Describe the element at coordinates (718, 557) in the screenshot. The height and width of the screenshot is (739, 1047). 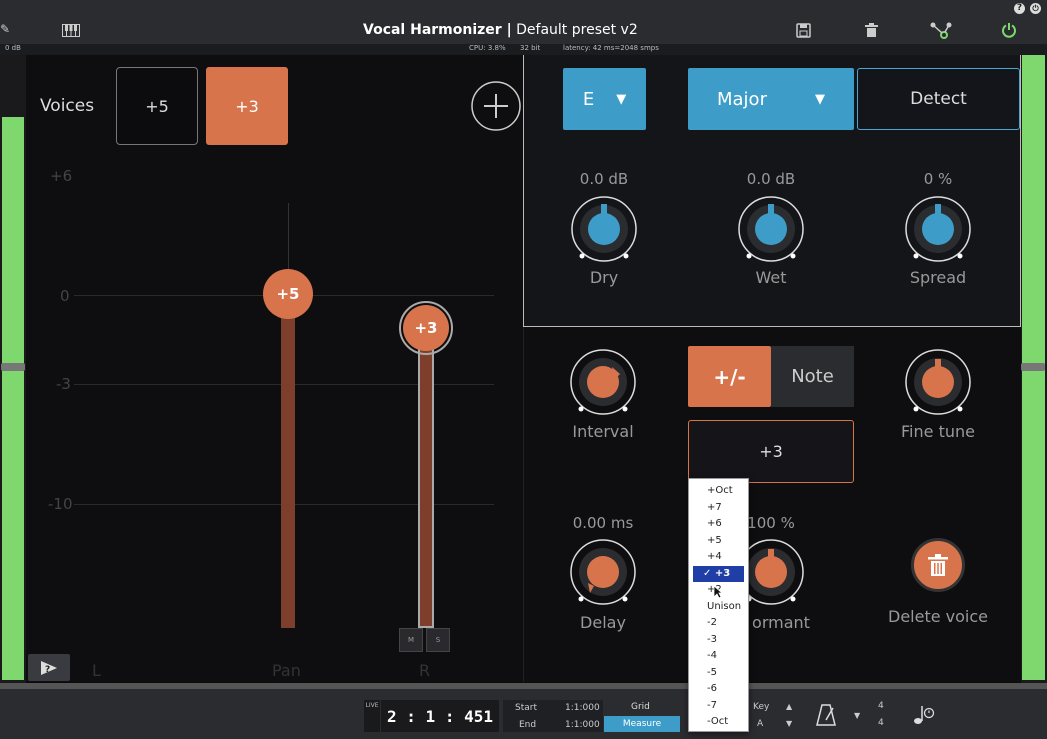
I see `menu-item-plus4: +4` at that location.